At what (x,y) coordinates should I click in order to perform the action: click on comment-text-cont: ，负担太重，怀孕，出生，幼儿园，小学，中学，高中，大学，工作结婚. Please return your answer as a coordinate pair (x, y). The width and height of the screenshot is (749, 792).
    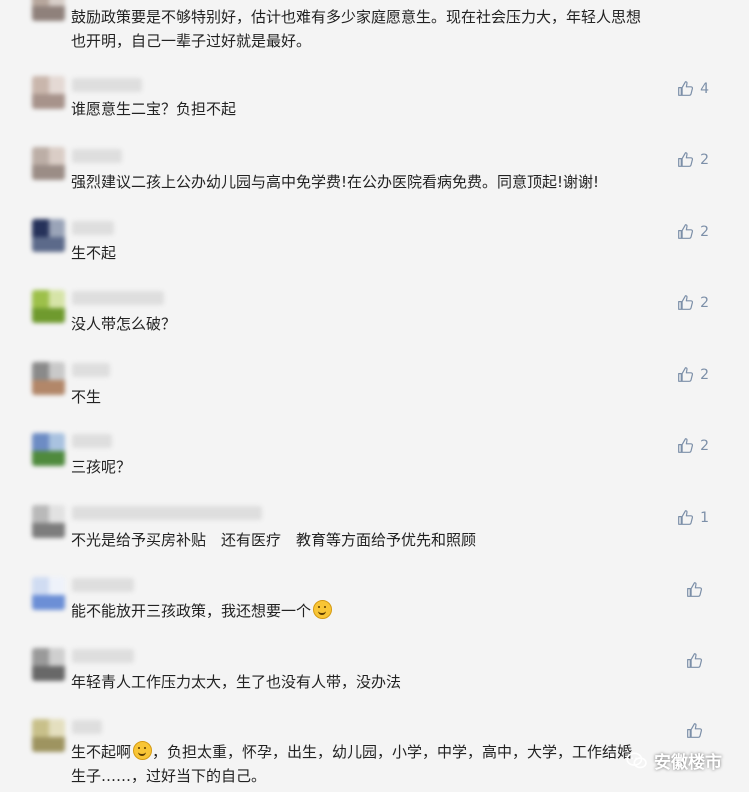
    Looking at the image, I should click on (392, 752).